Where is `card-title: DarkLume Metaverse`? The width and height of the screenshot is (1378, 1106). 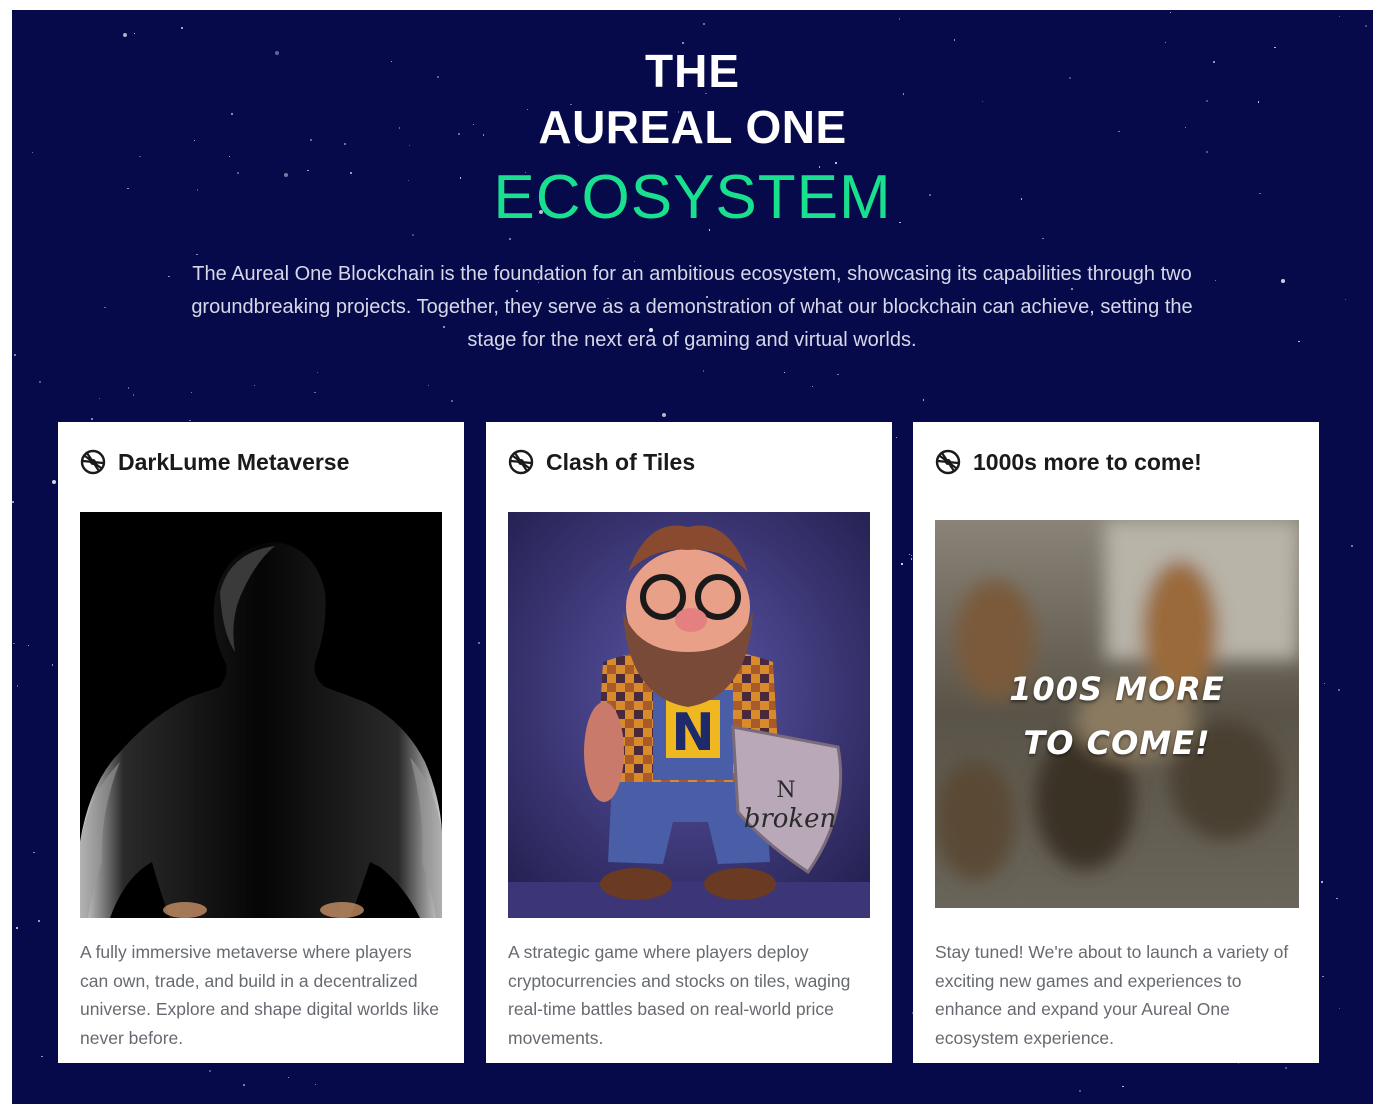
card-title: DarkLume Metaverse is located at coordinates (234, 461).